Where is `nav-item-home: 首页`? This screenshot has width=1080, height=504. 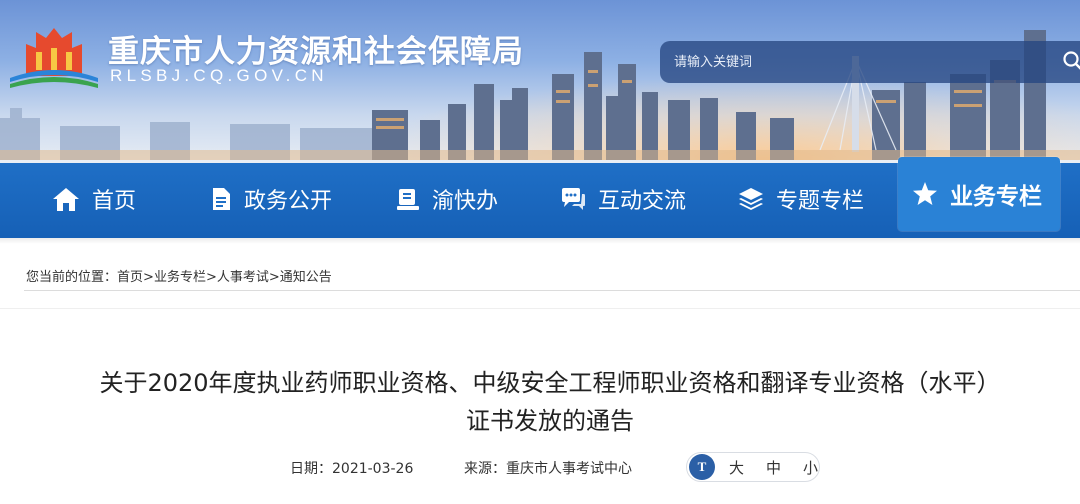
nav-item-home: 首页 is located at coordinates (94, 199).